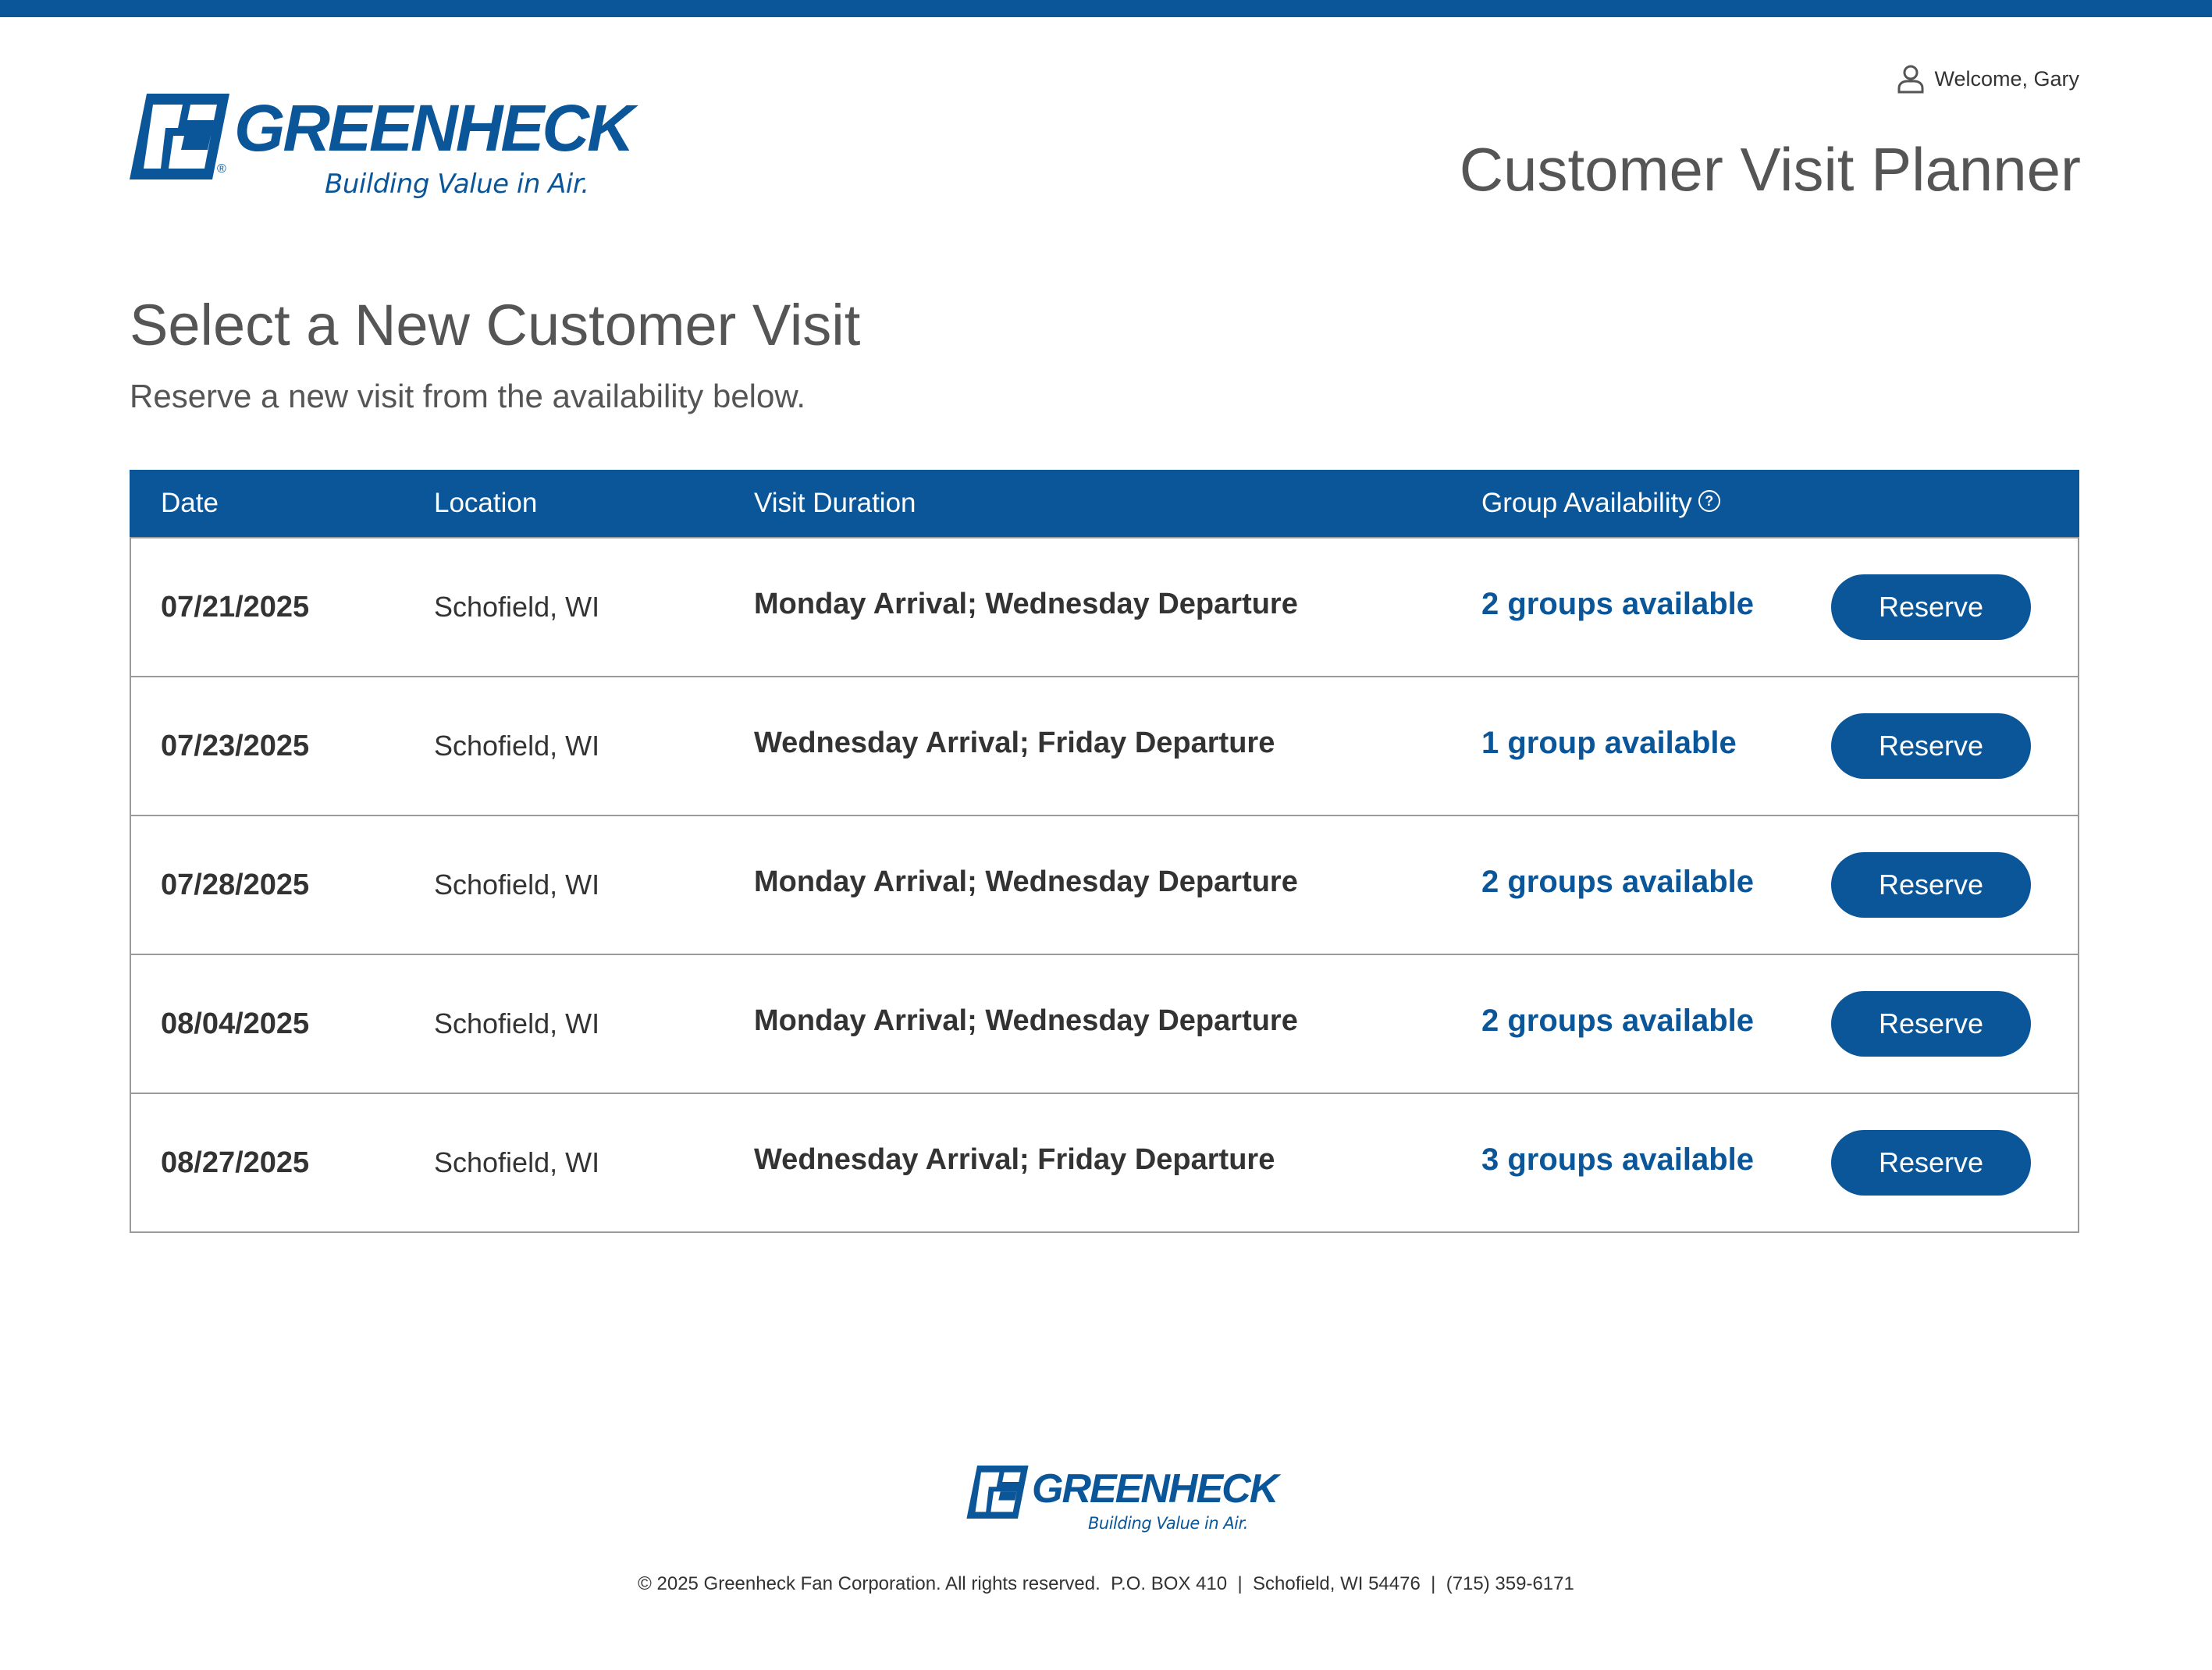  What do you see at coordinates (1168, 1524) in the screenshot?
I see `footer-logo-tagline: Building Value in Air.` at bounding box center [1168, 1524].